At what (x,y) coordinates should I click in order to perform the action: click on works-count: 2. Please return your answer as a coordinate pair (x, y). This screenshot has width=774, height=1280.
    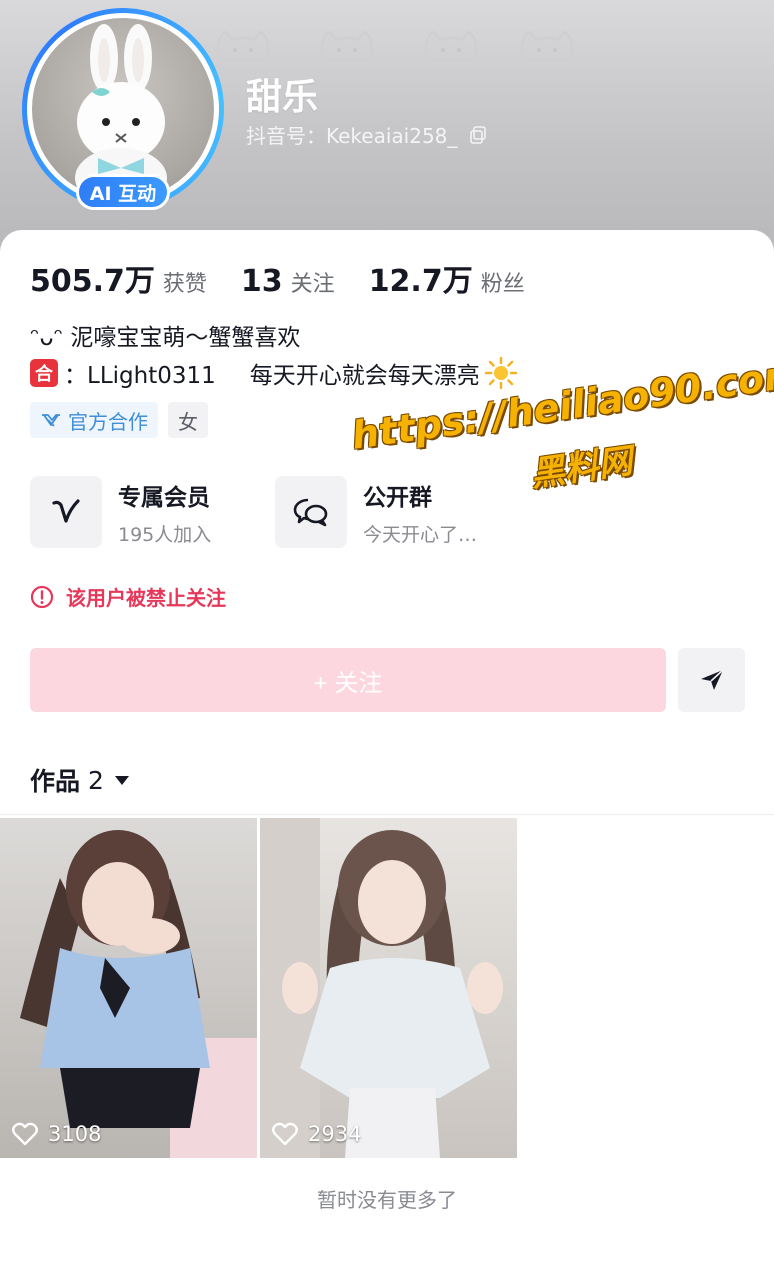
    Looking at the image, I should click on (96, 780).